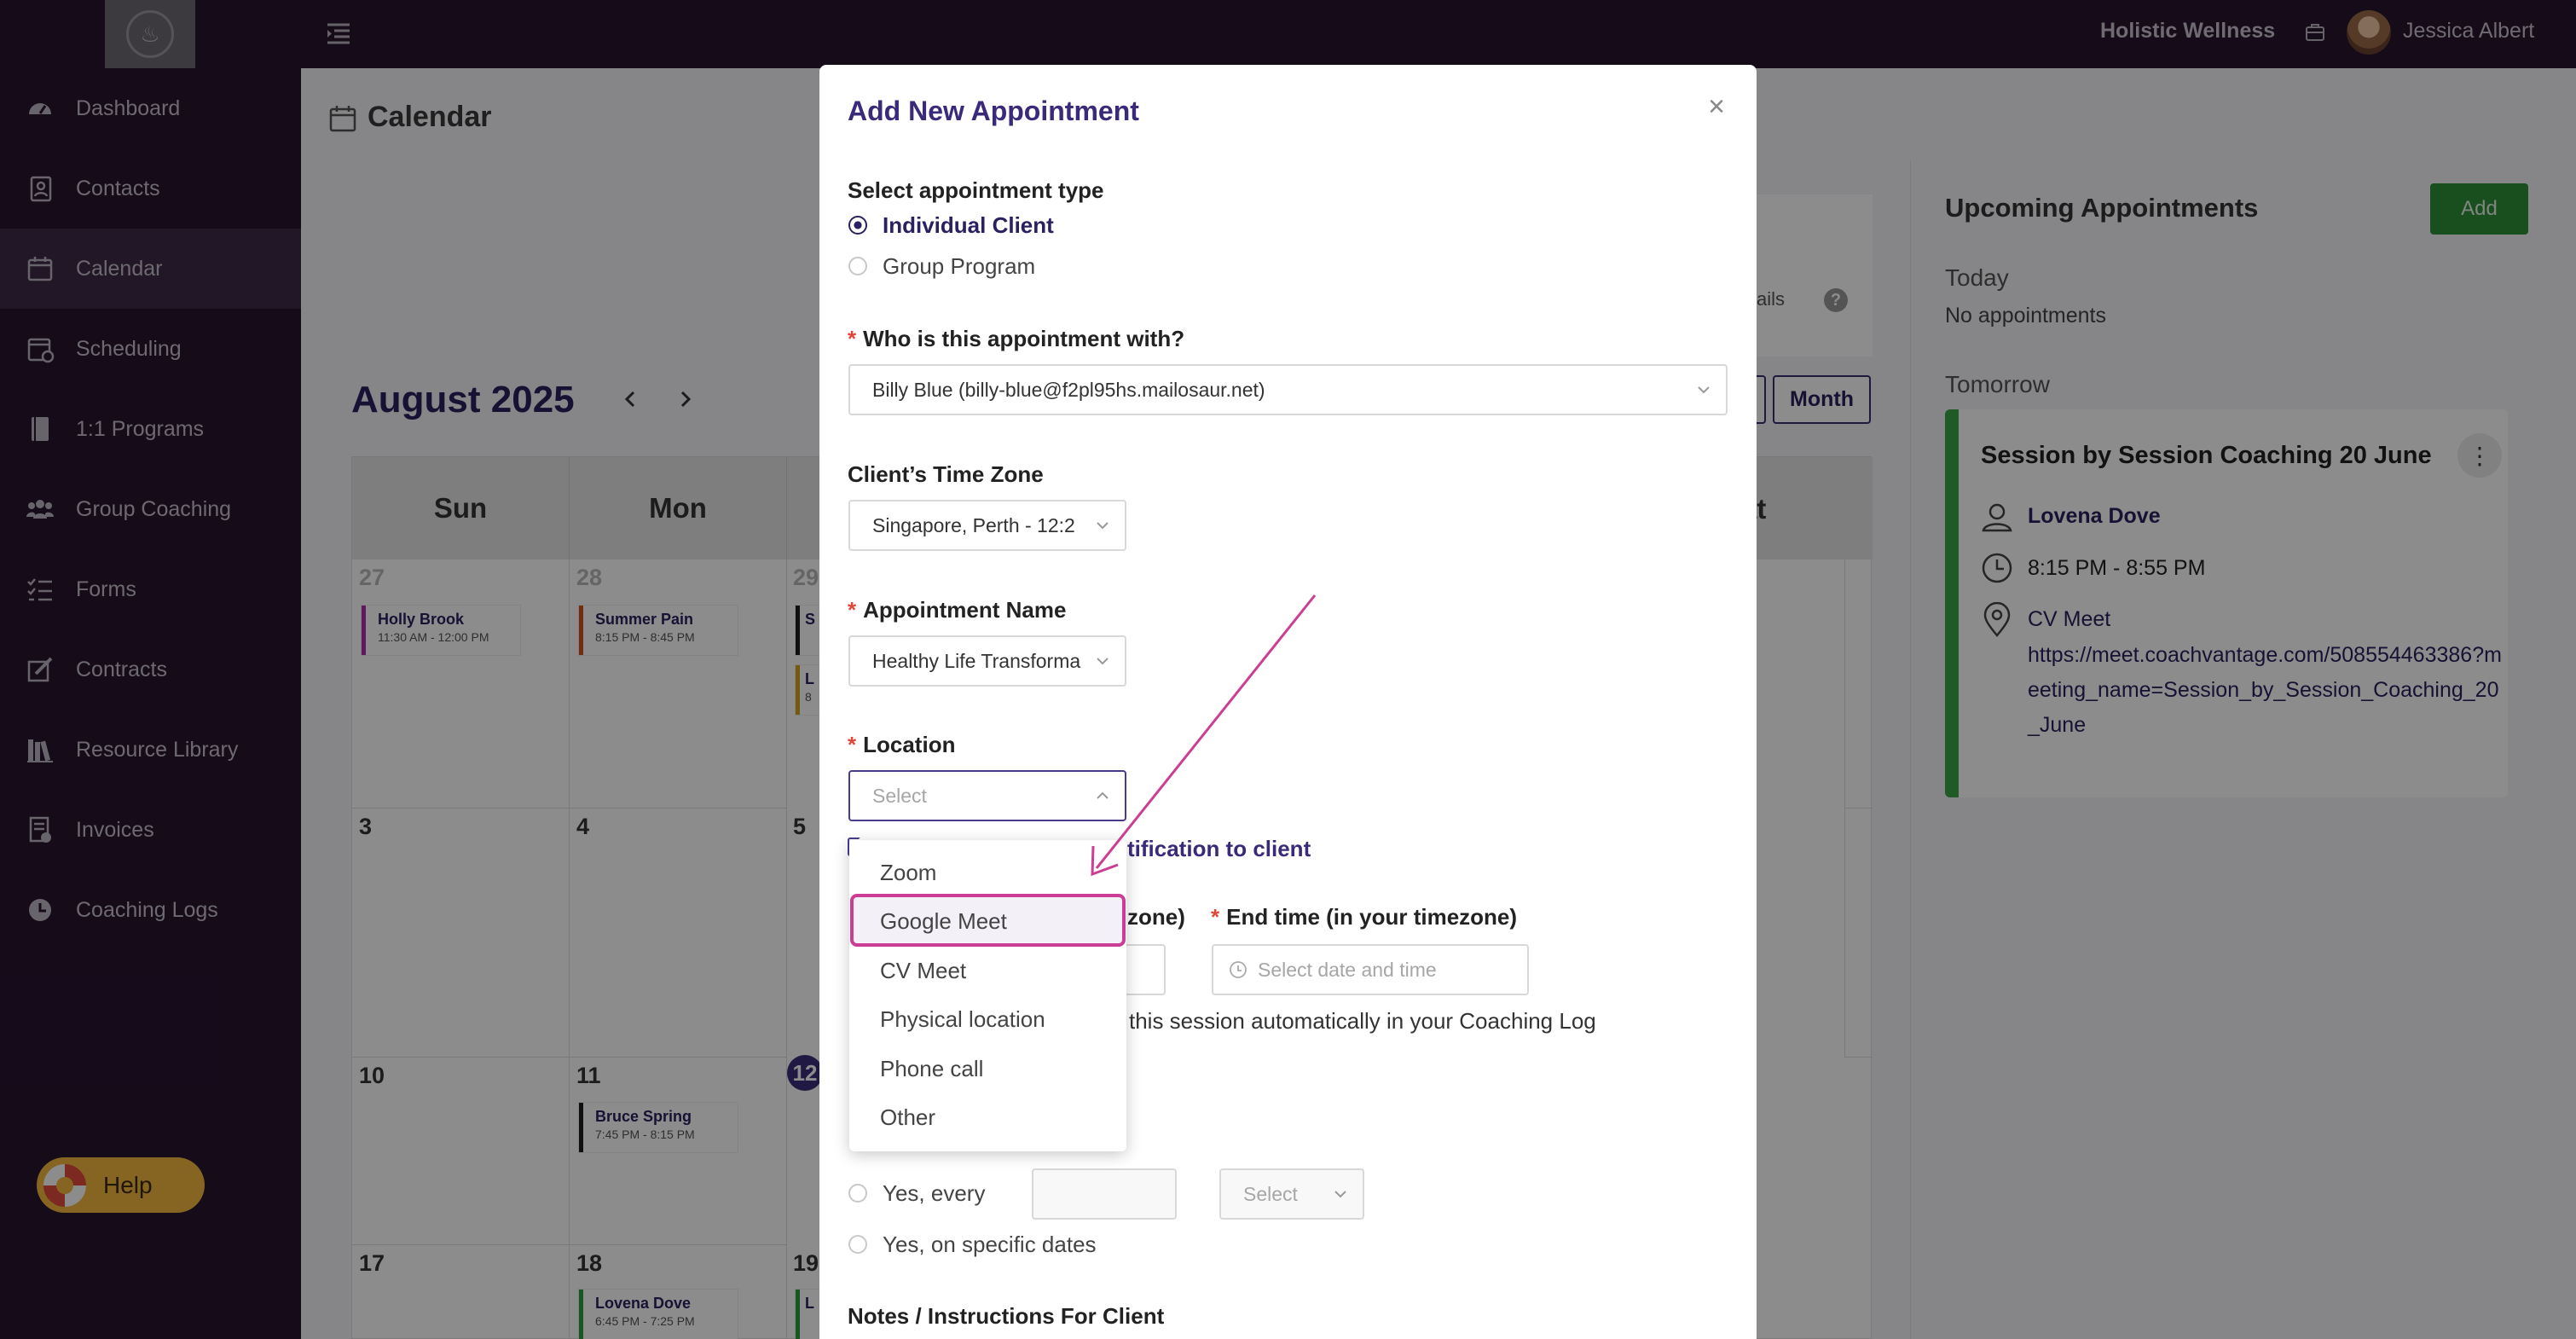 This screenshot has height=1339, width=2576. What do you see at coordinates (1372, 917) in the screenshot?
I see `label-text: End time (in your timezone)` at bounding box center [1372, 917].